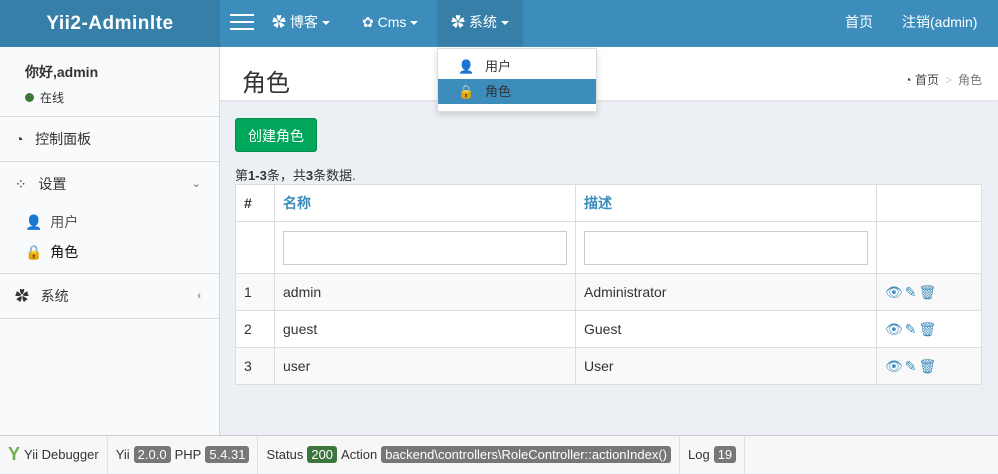  Describe the element at coordinates (62, 72) in the screenshot. I see `greeting: 你好,admin` at that location.